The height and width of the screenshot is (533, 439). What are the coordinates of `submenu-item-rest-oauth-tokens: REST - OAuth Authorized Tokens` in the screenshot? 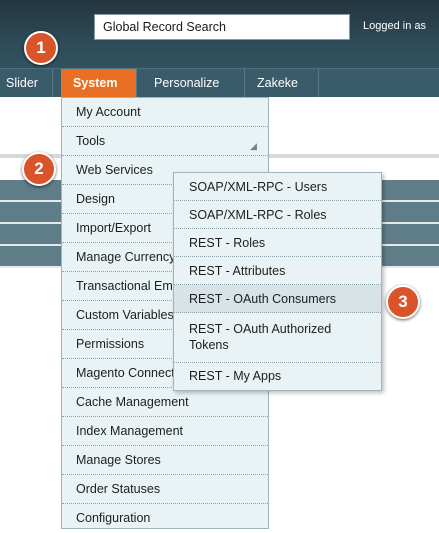 It's located at (277, 338).